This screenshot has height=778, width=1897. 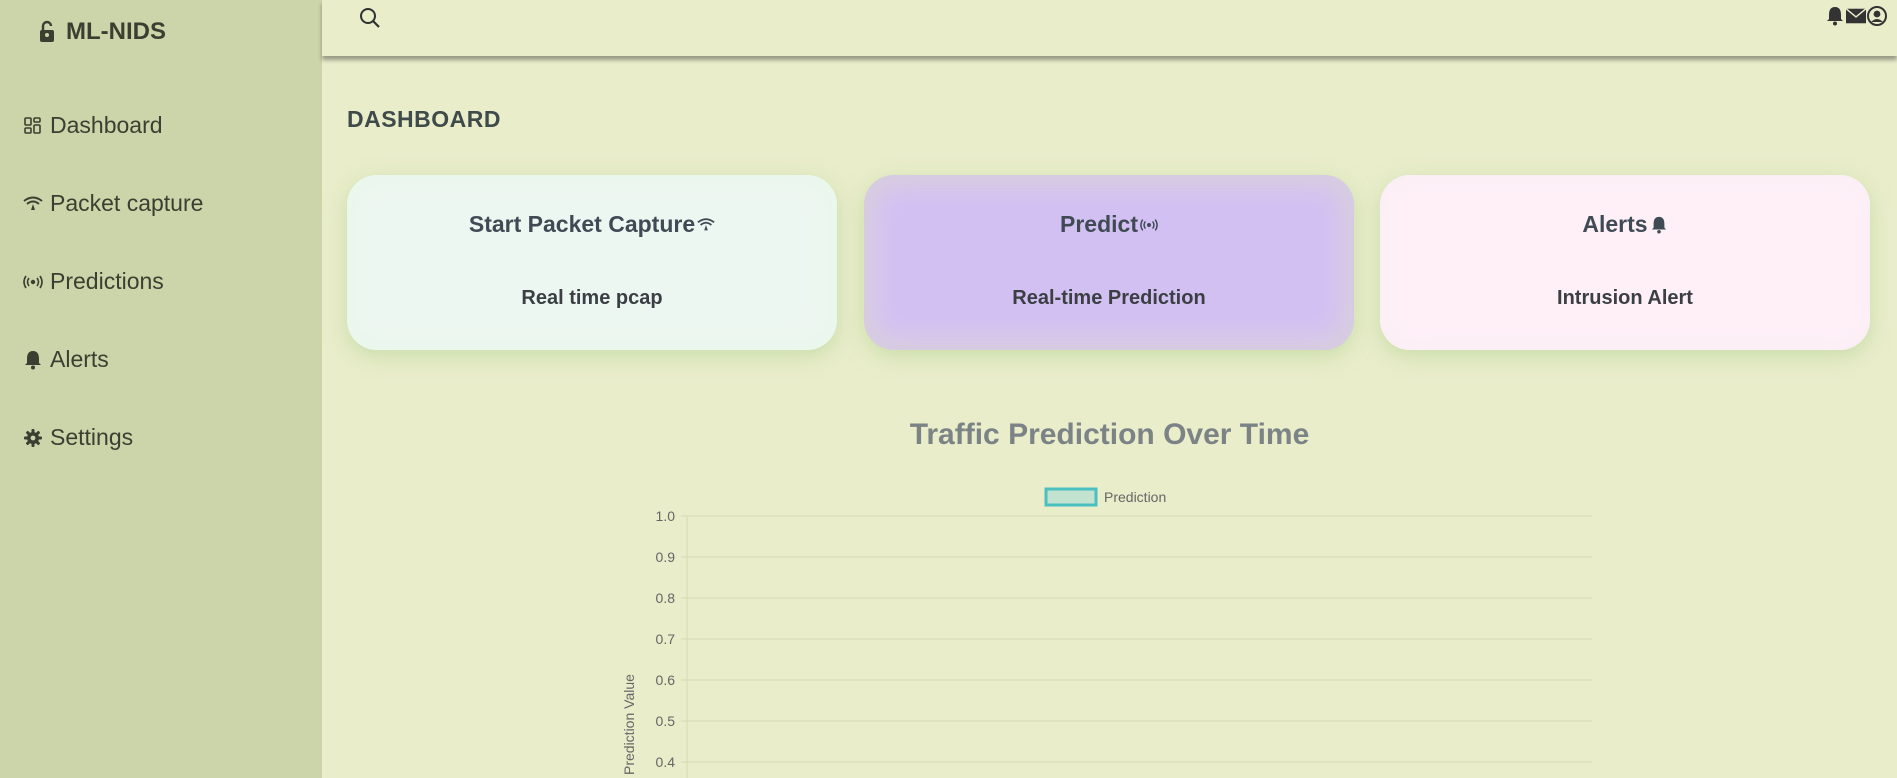 I want to click on mail-icon, so click(x=1856, y=16).